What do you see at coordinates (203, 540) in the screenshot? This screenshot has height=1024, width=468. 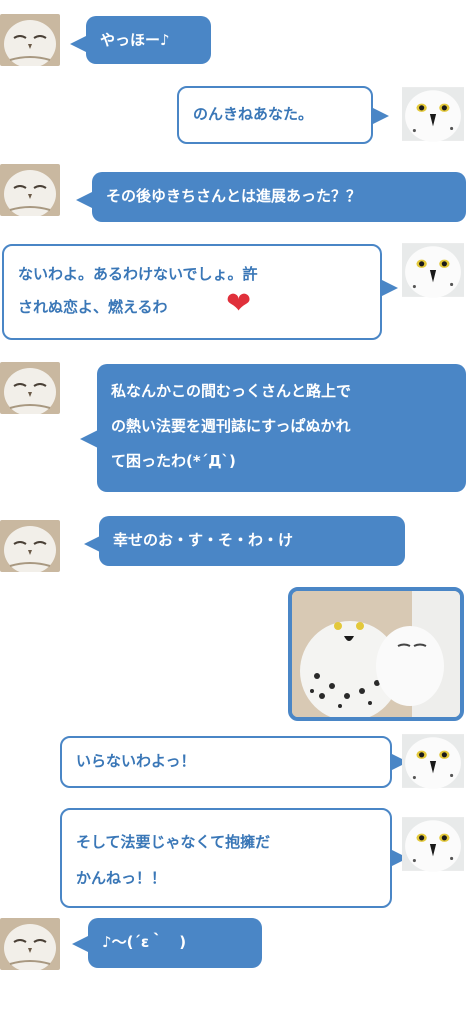 I see `message-text: 幸せのお・す・そ・わ・け` at bounding box center [203, 540].